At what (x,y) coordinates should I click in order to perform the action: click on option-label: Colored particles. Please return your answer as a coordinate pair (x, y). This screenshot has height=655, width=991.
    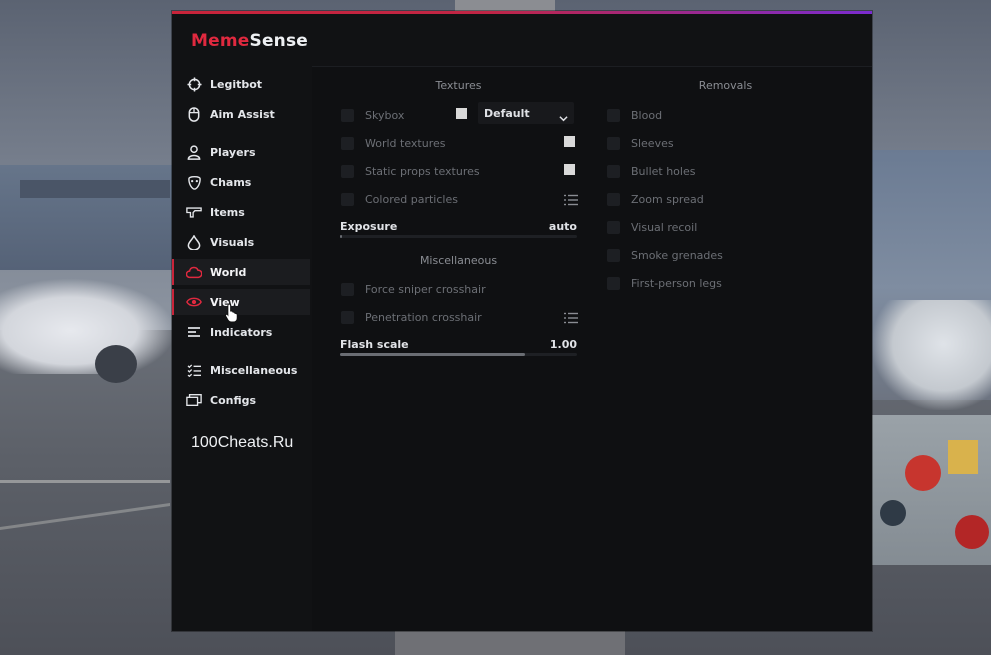
    Looking at the image, I should click on (411, 199).